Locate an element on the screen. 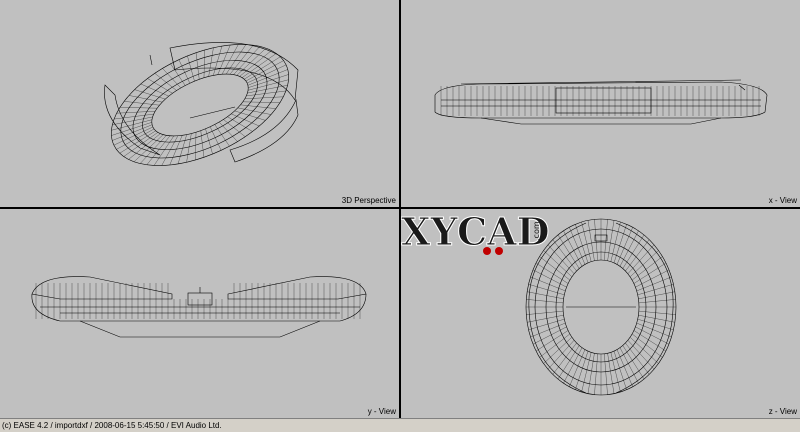  watermark-text: XYCAD is located at coordinates (475, 231).